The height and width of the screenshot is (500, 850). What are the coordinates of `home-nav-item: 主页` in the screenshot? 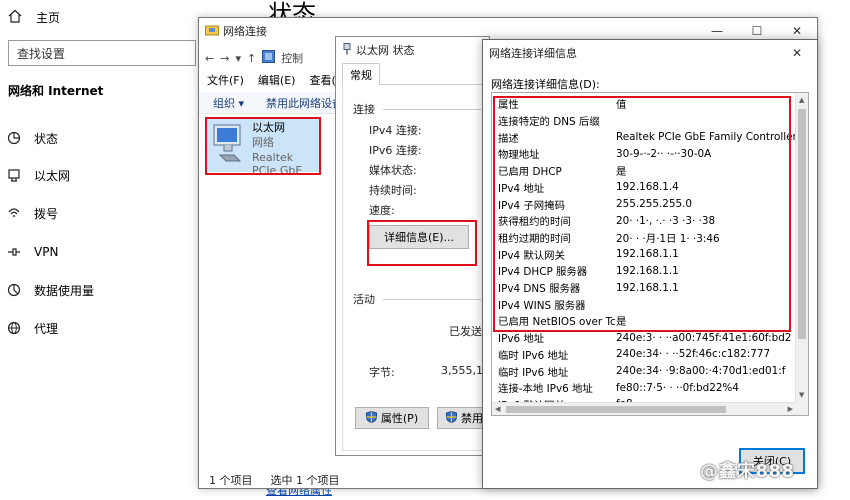 It's located at (103, 17).